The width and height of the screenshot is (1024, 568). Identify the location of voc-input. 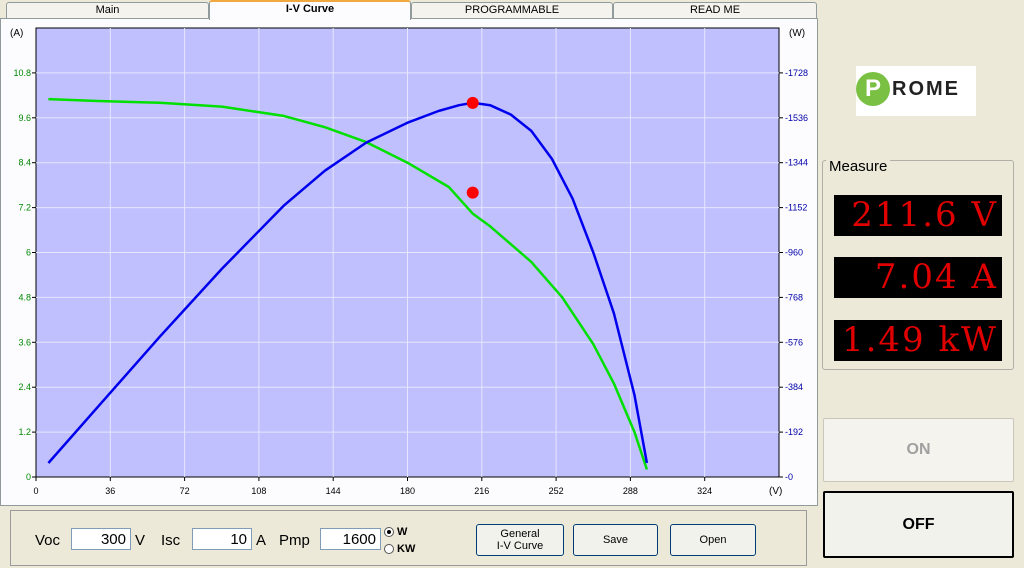
(101, 539).